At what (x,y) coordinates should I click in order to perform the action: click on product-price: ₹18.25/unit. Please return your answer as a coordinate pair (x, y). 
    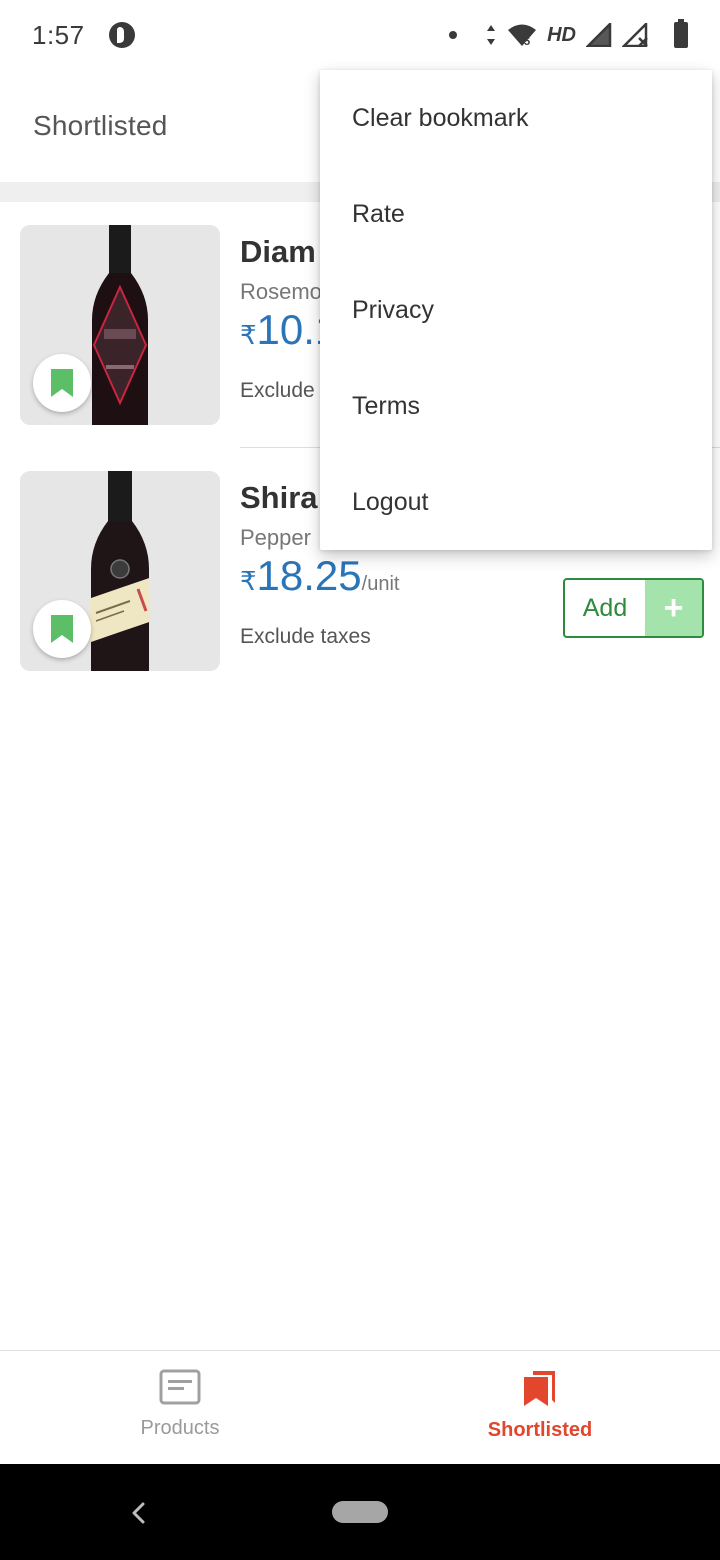
    Looking at the image, I should click on (319, 576).